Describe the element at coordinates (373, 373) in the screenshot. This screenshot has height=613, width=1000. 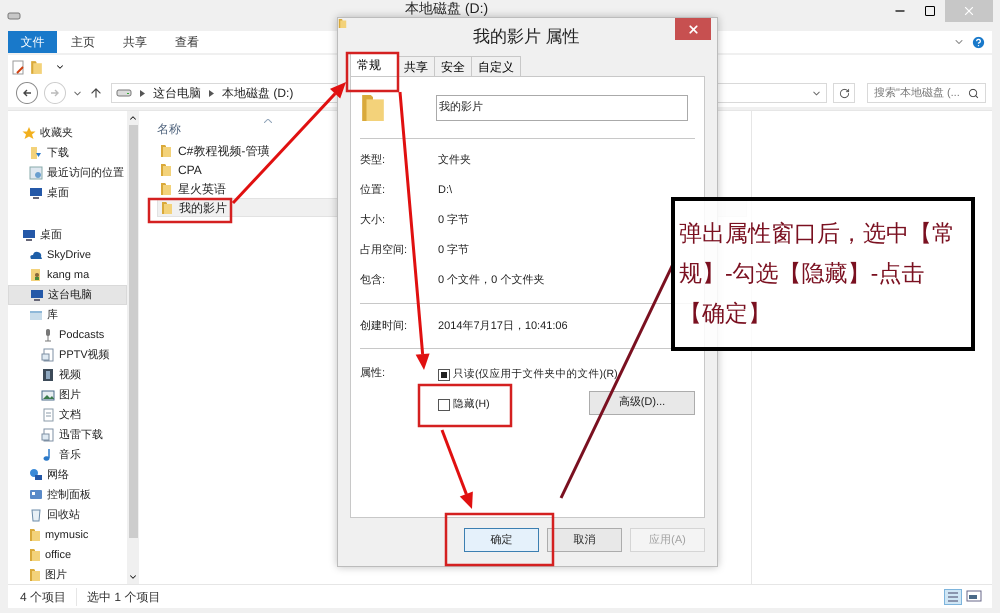
I see `property-label: 属性:` at that location.